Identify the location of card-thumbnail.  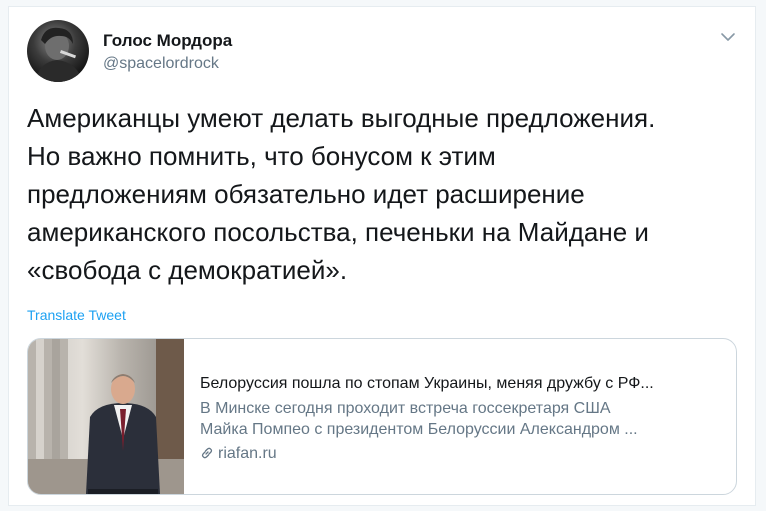
(106, 416).